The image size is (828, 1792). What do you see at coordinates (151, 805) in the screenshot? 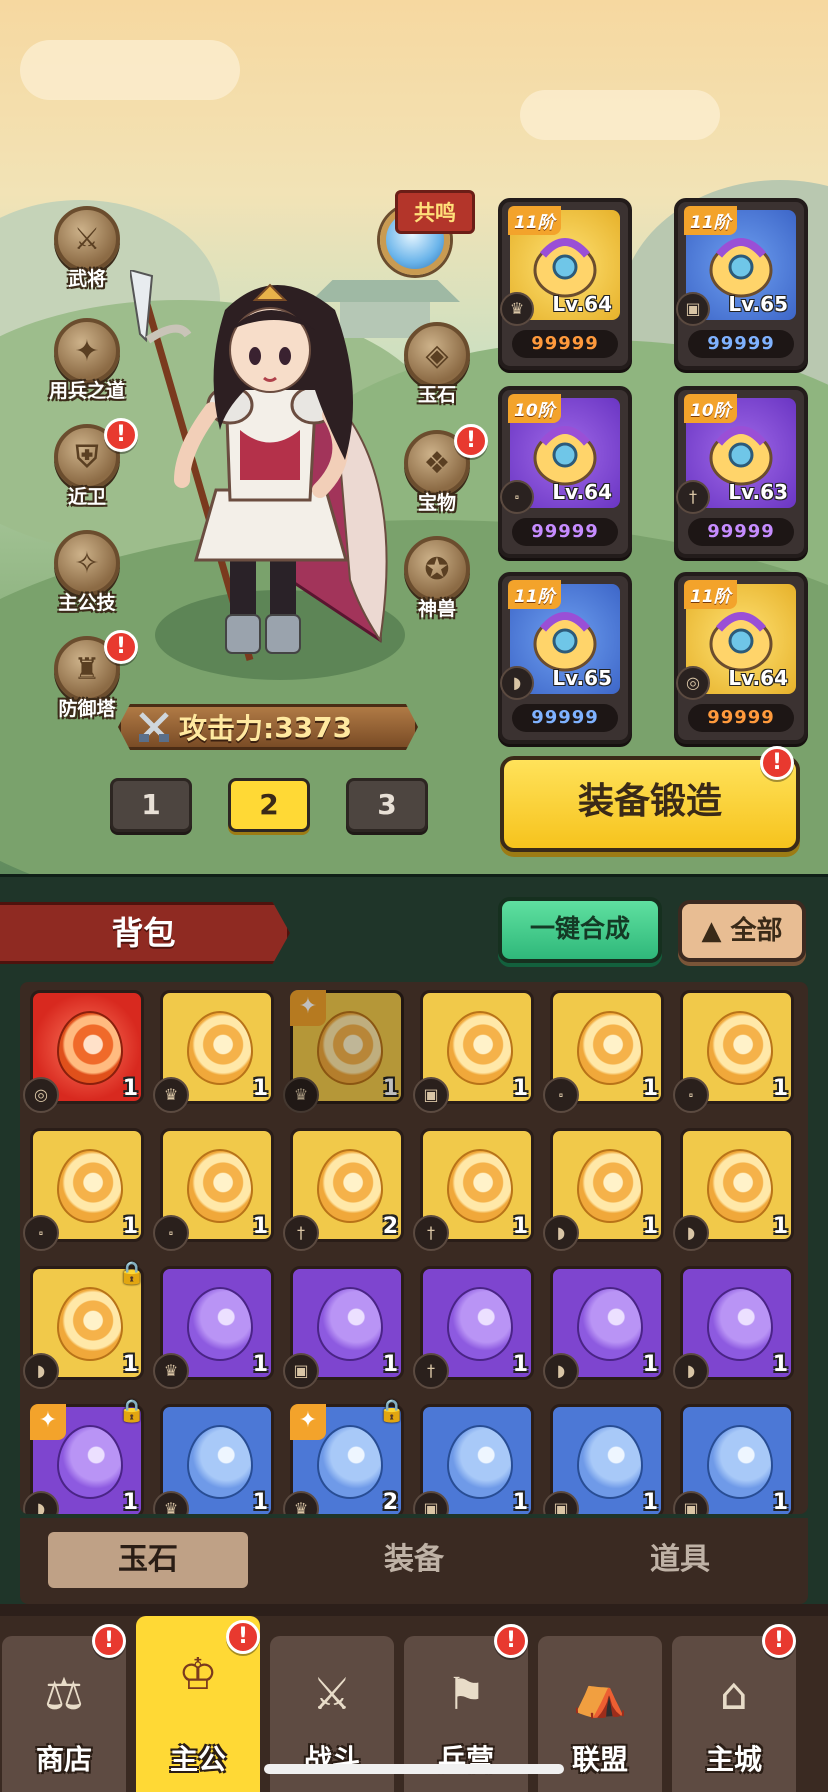
I see `loadout-tab-1: 1` at bounding box center [151, 805].